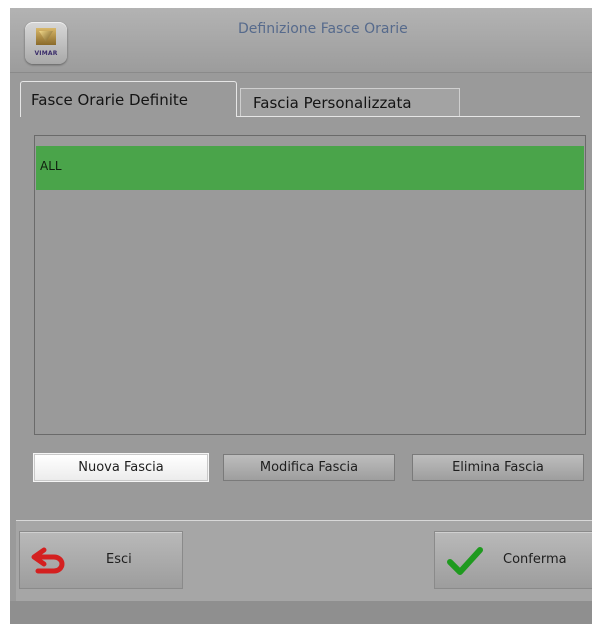  What do you see at coordinates (121, 467) in the screenshot?
I see `new-band-button: Nuova Fascia` at bounding box center [121, 467].